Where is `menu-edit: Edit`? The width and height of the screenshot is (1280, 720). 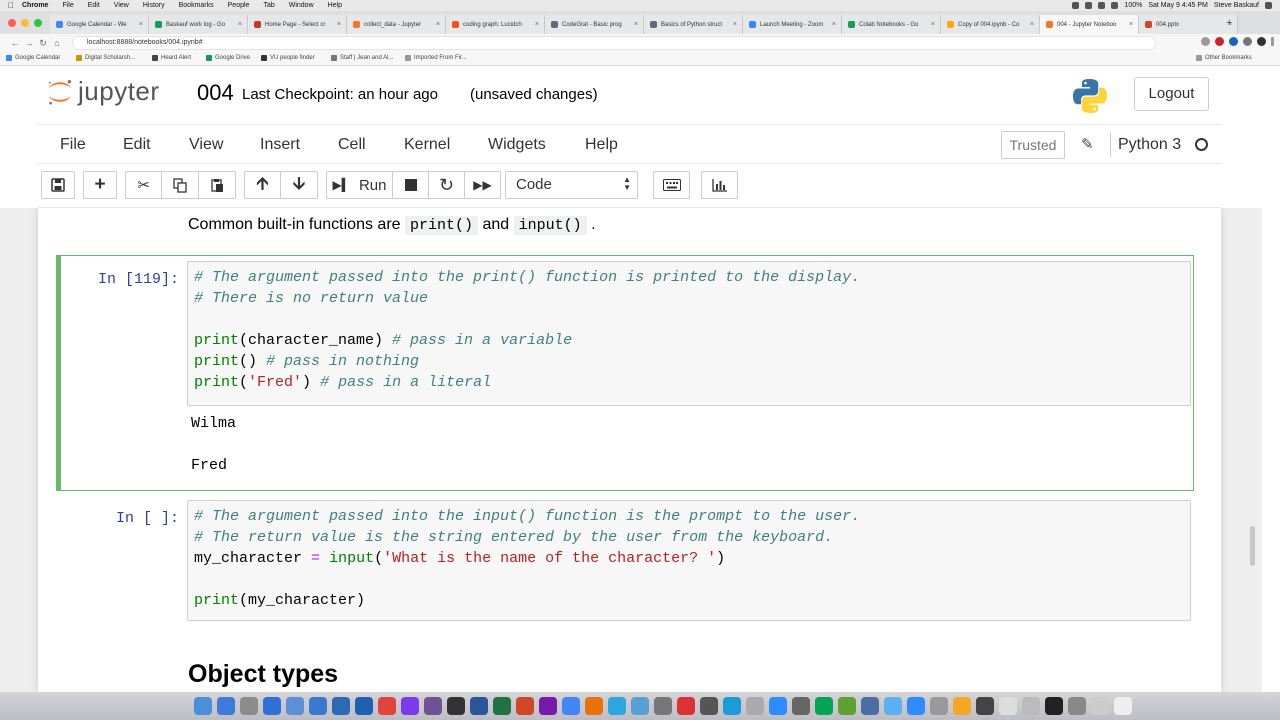
menu-edit: Edit is located at coordinates (137, 145).